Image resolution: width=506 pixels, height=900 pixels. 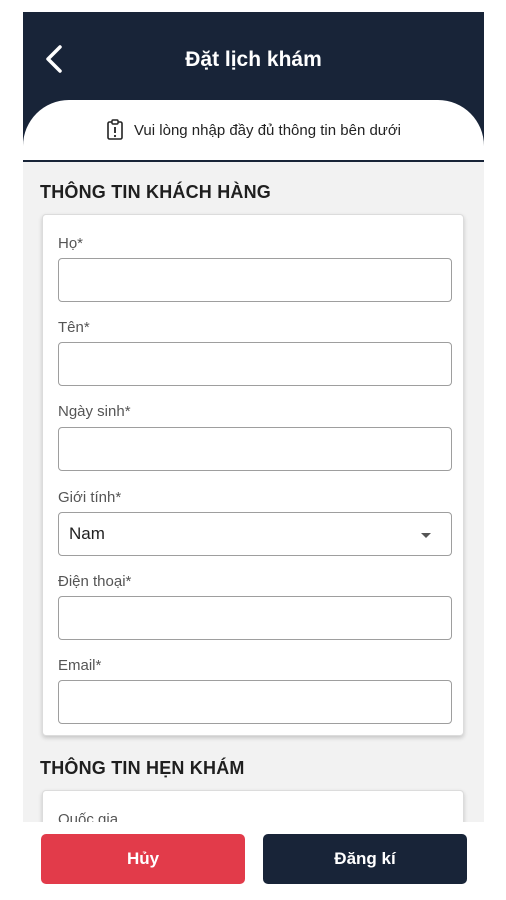 What do you see at coordinates (255, 449) in the screenshot?
I see `birthday-input` at bounding box center [255, 449].